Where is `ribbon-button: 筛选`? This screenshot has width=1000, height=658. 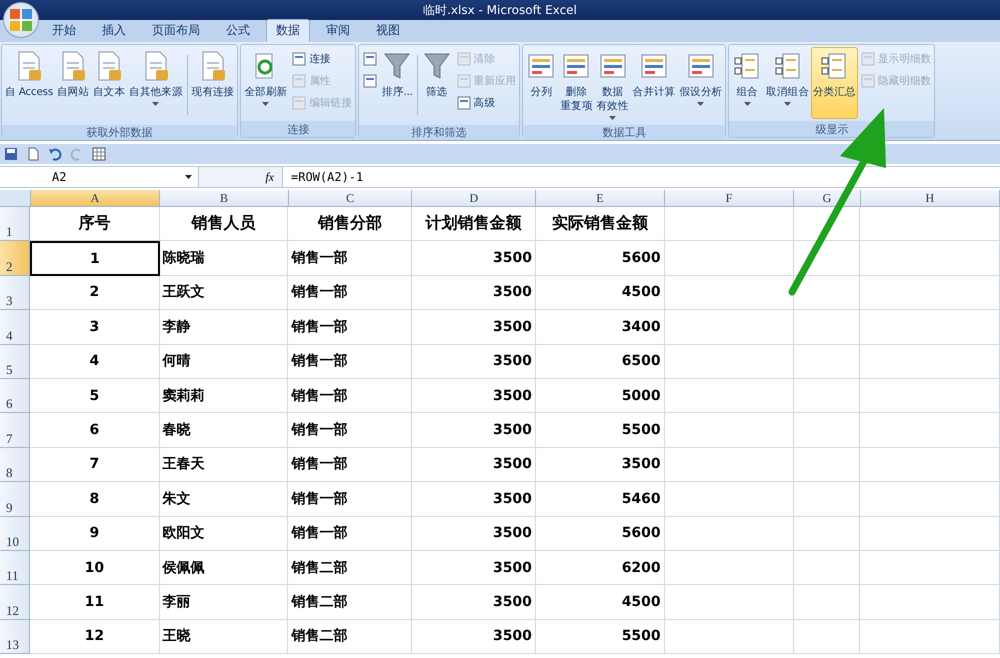 ribbon-button: 筛选 is located at coordinates (437, 83).